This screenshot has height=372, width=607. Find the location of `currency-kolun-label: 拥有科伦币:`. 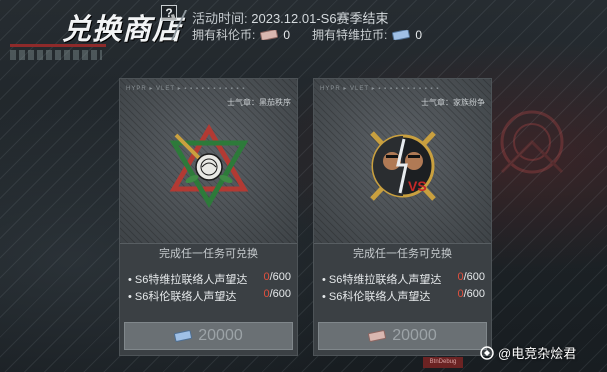

currency-kolun-label: 拥有科伦币: is located at coordinates (224, 35).